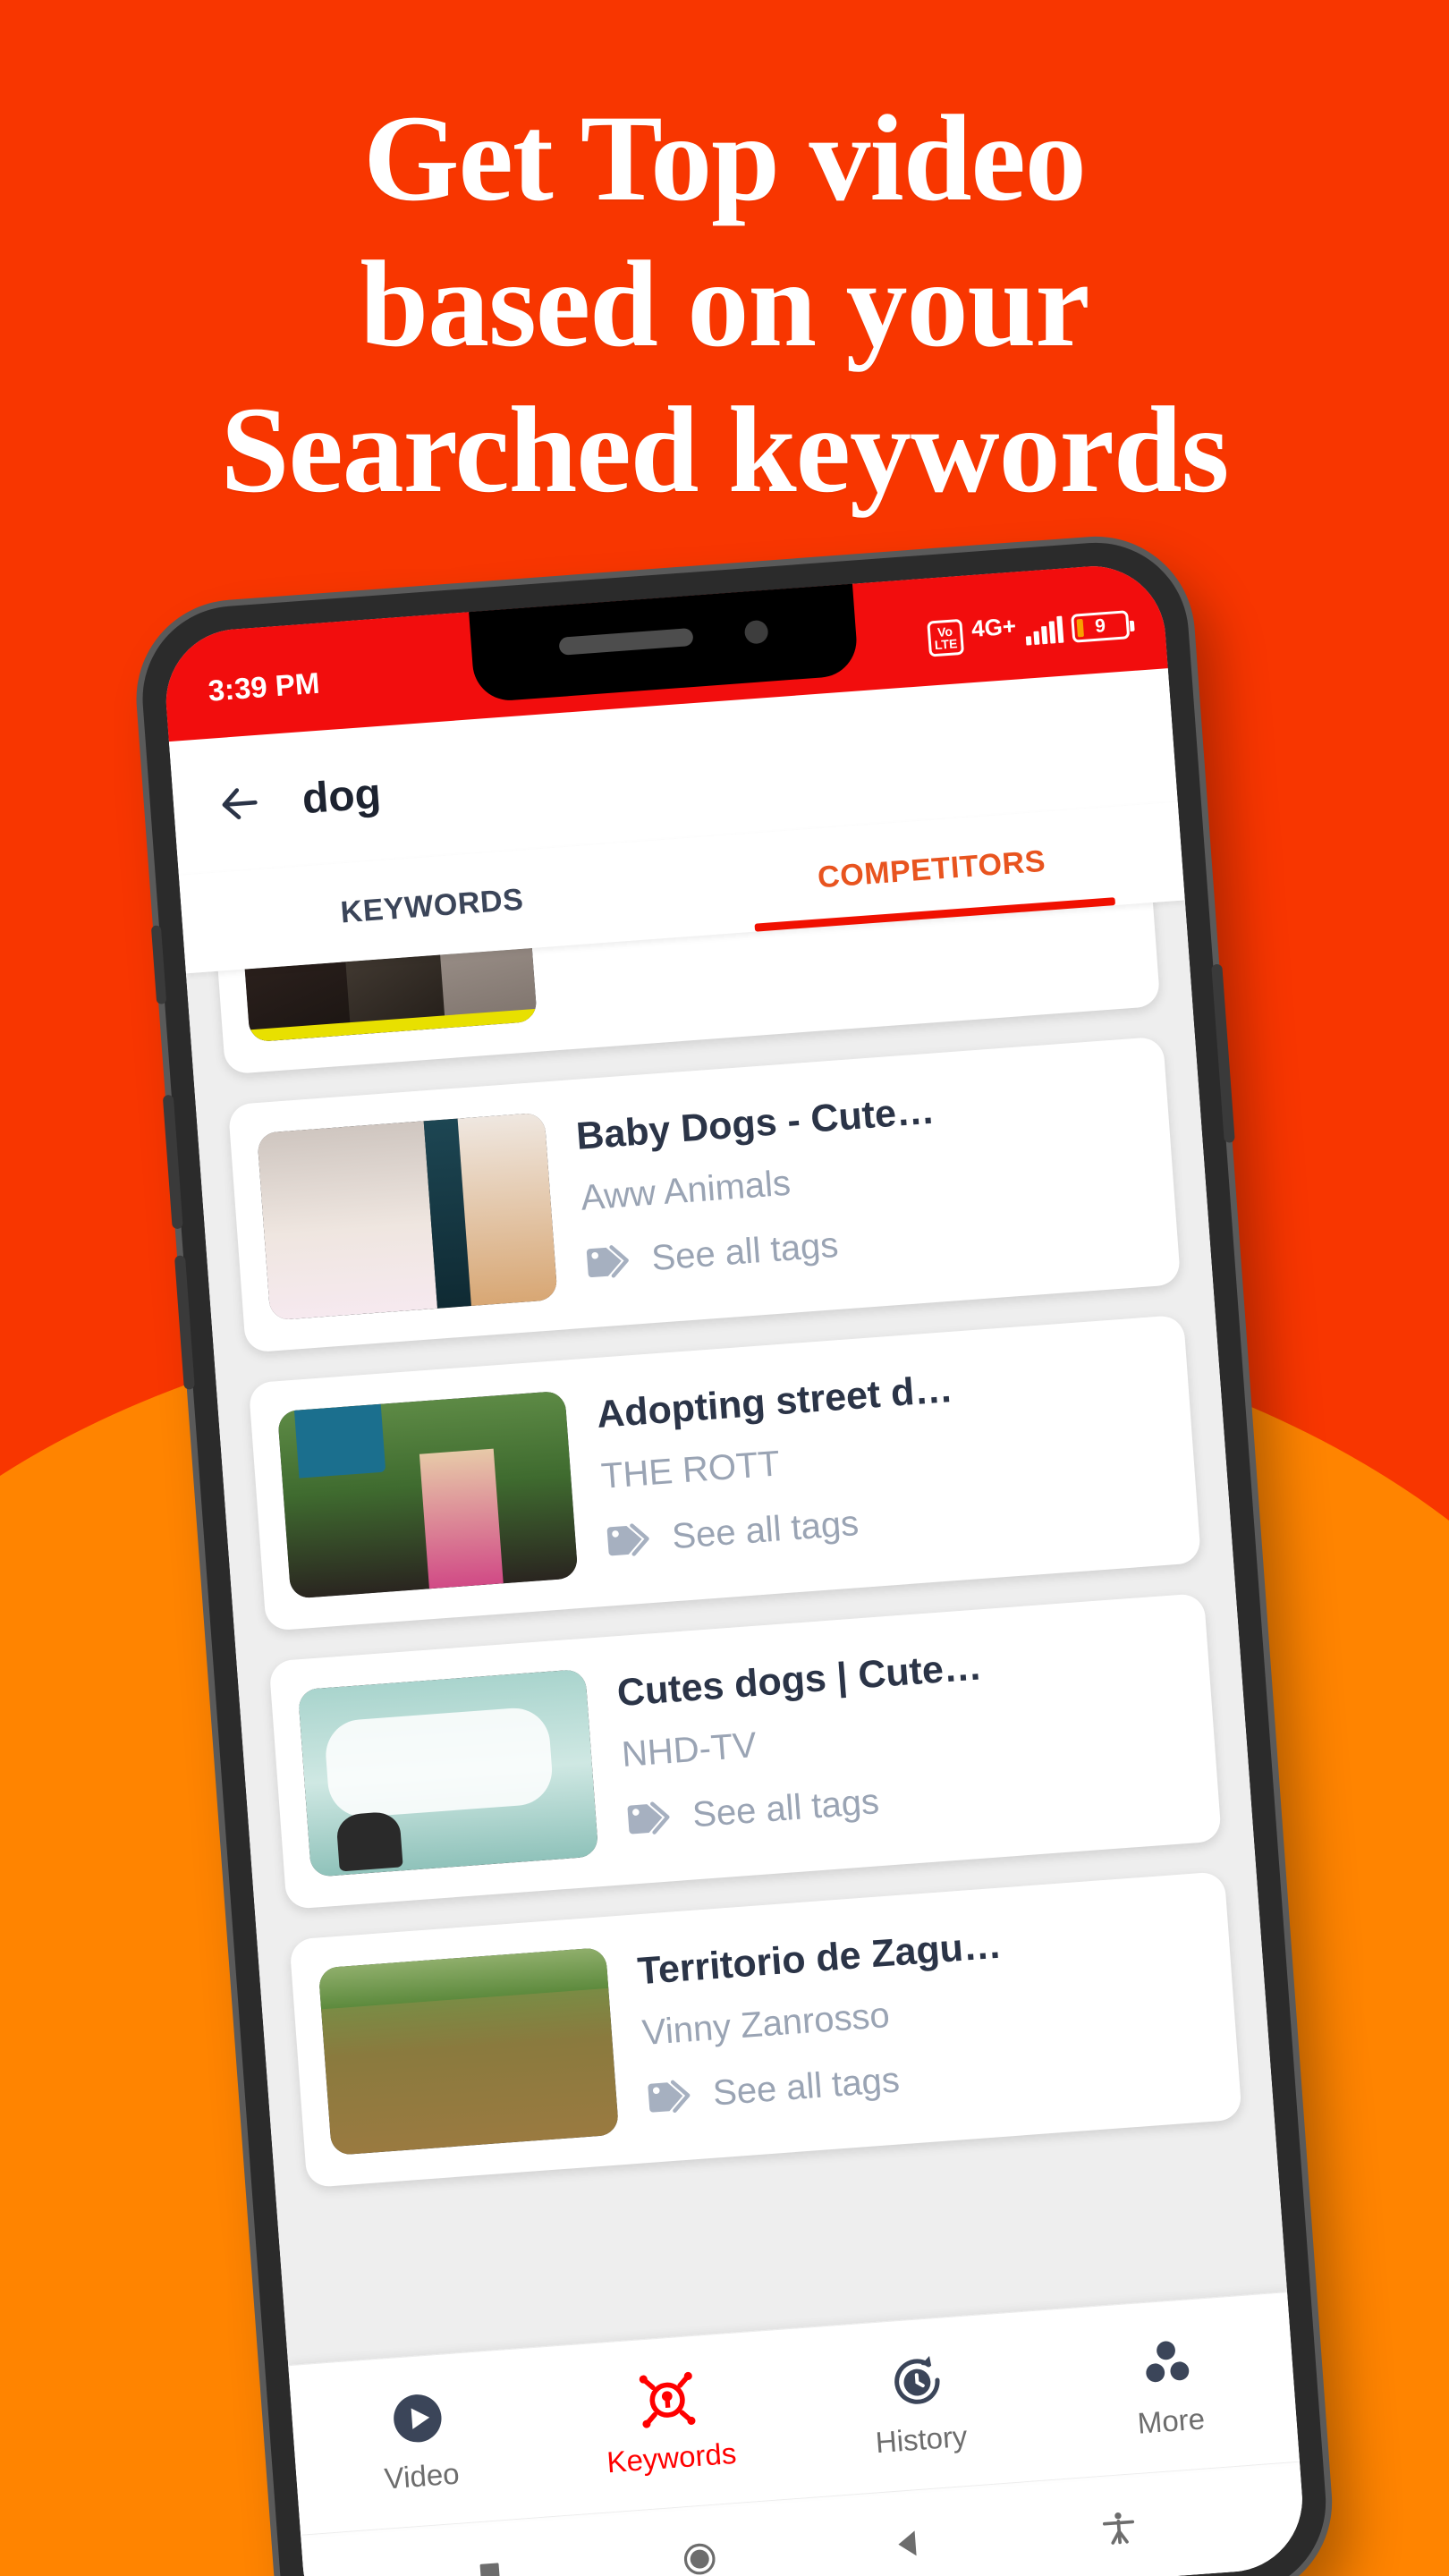 Image resolution: width=1449 pixels, height=2576 pixels. What do you see at coordinates (1168, 2361) in the screenshot?
I see `more-dots-icon` at bounding box center [1168, 2361].